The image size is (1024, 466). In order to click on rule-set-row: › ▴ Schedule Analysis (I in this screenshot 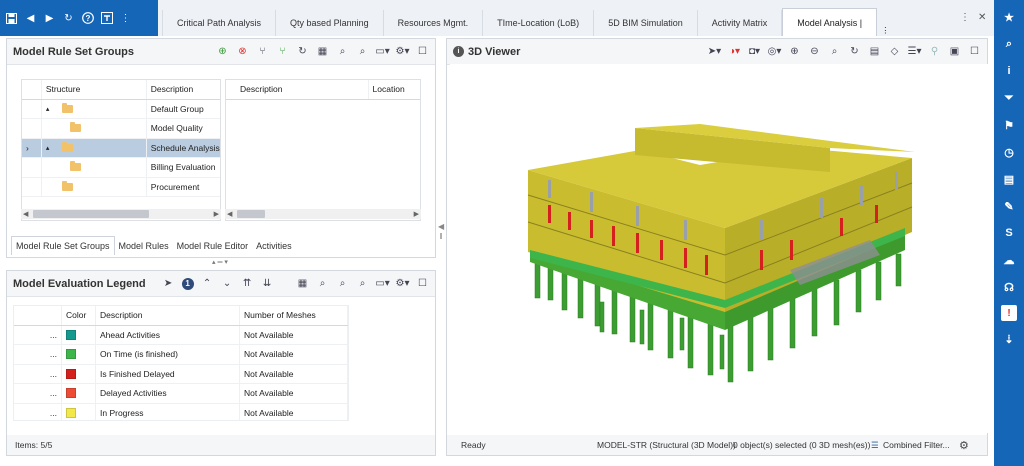, I will do `click(121, 148)`.